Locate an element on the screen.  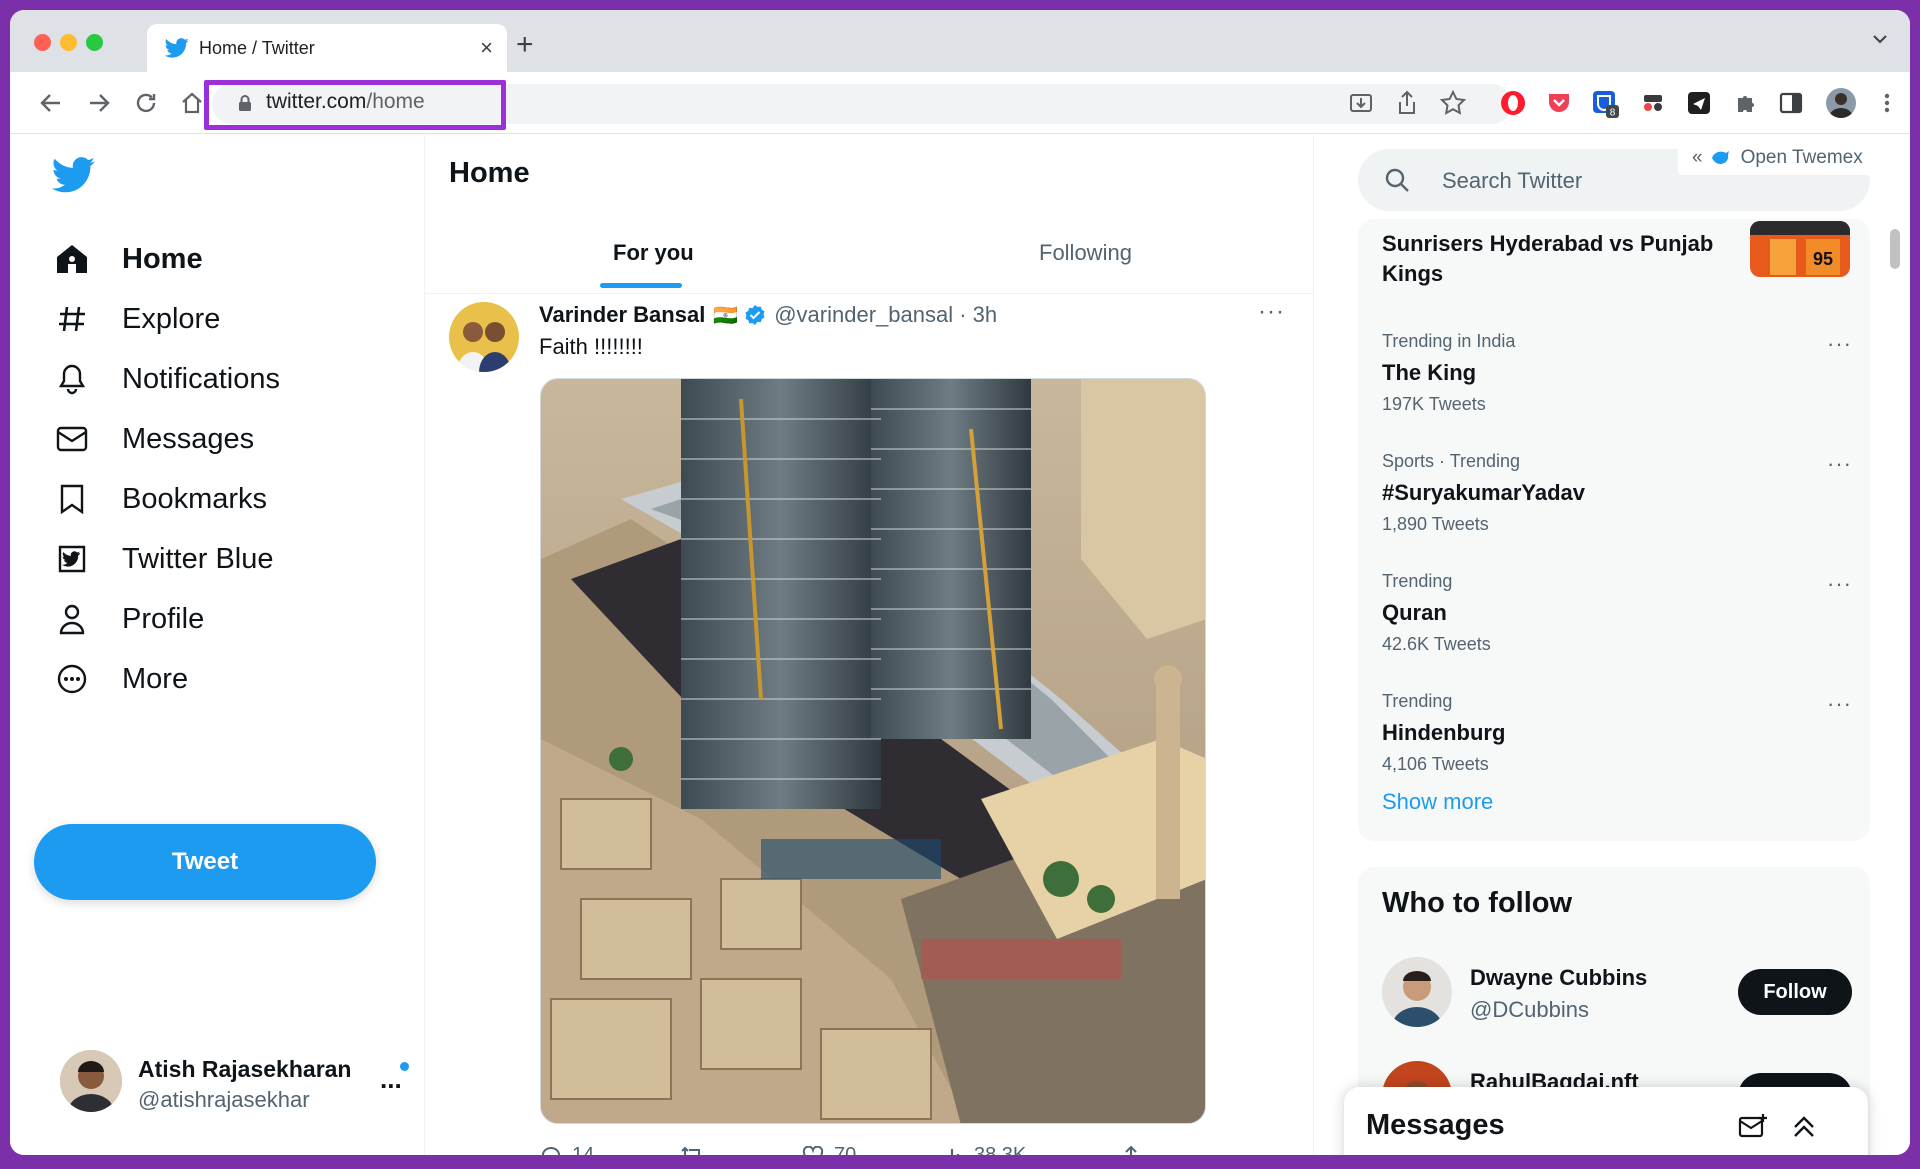
trend-topic: #SuryakumarYadav is located at coordinates (1484, 492).